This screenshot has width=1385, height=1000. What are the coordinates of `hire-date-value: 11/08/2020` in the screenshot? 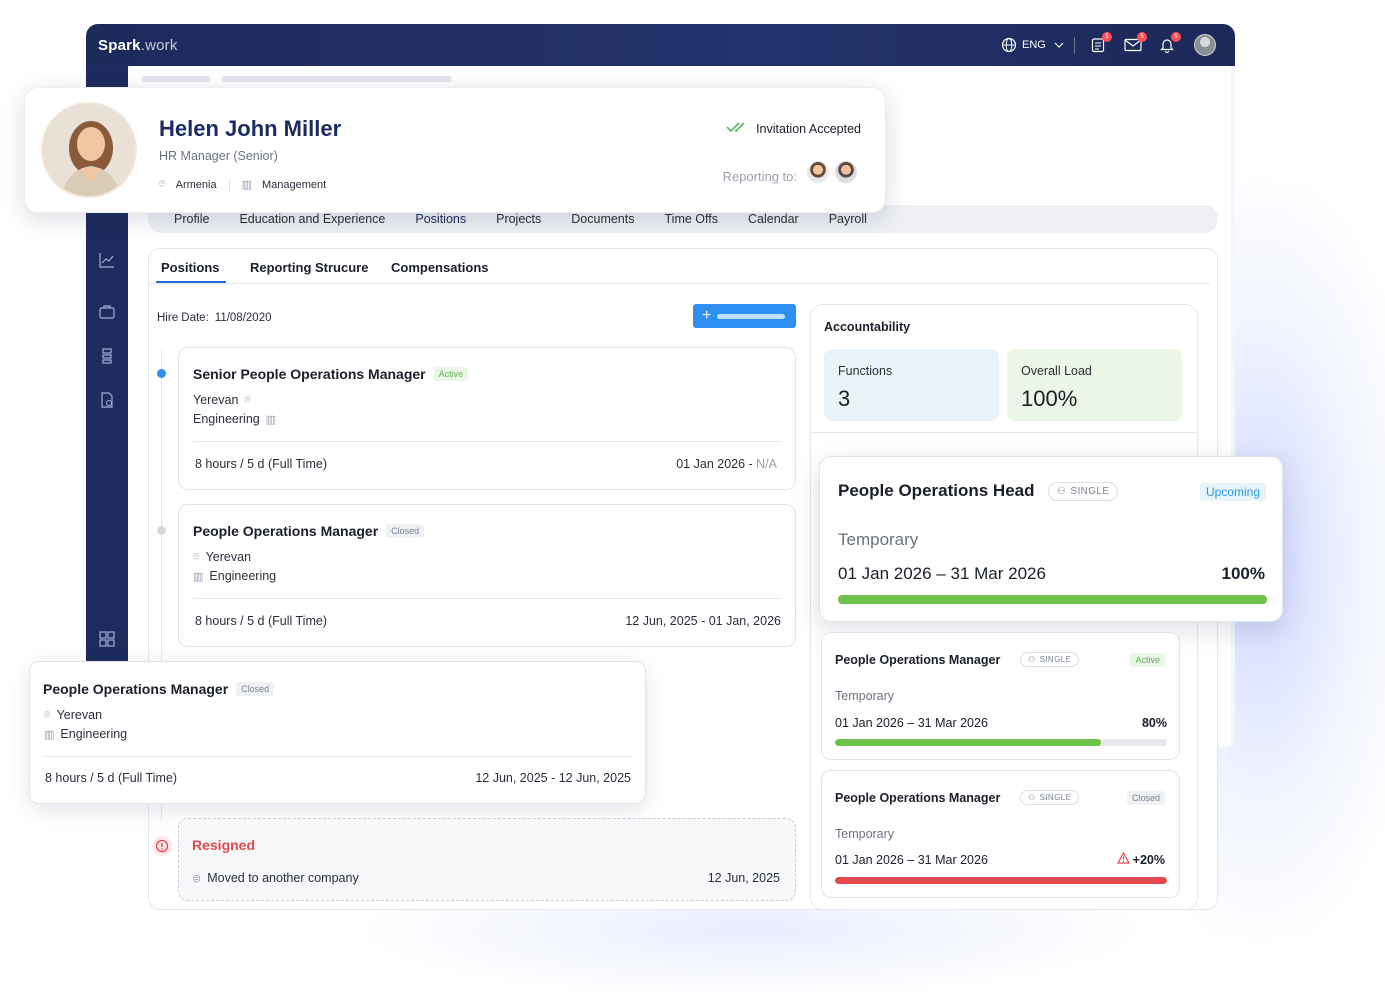 It's located at (243, 318).